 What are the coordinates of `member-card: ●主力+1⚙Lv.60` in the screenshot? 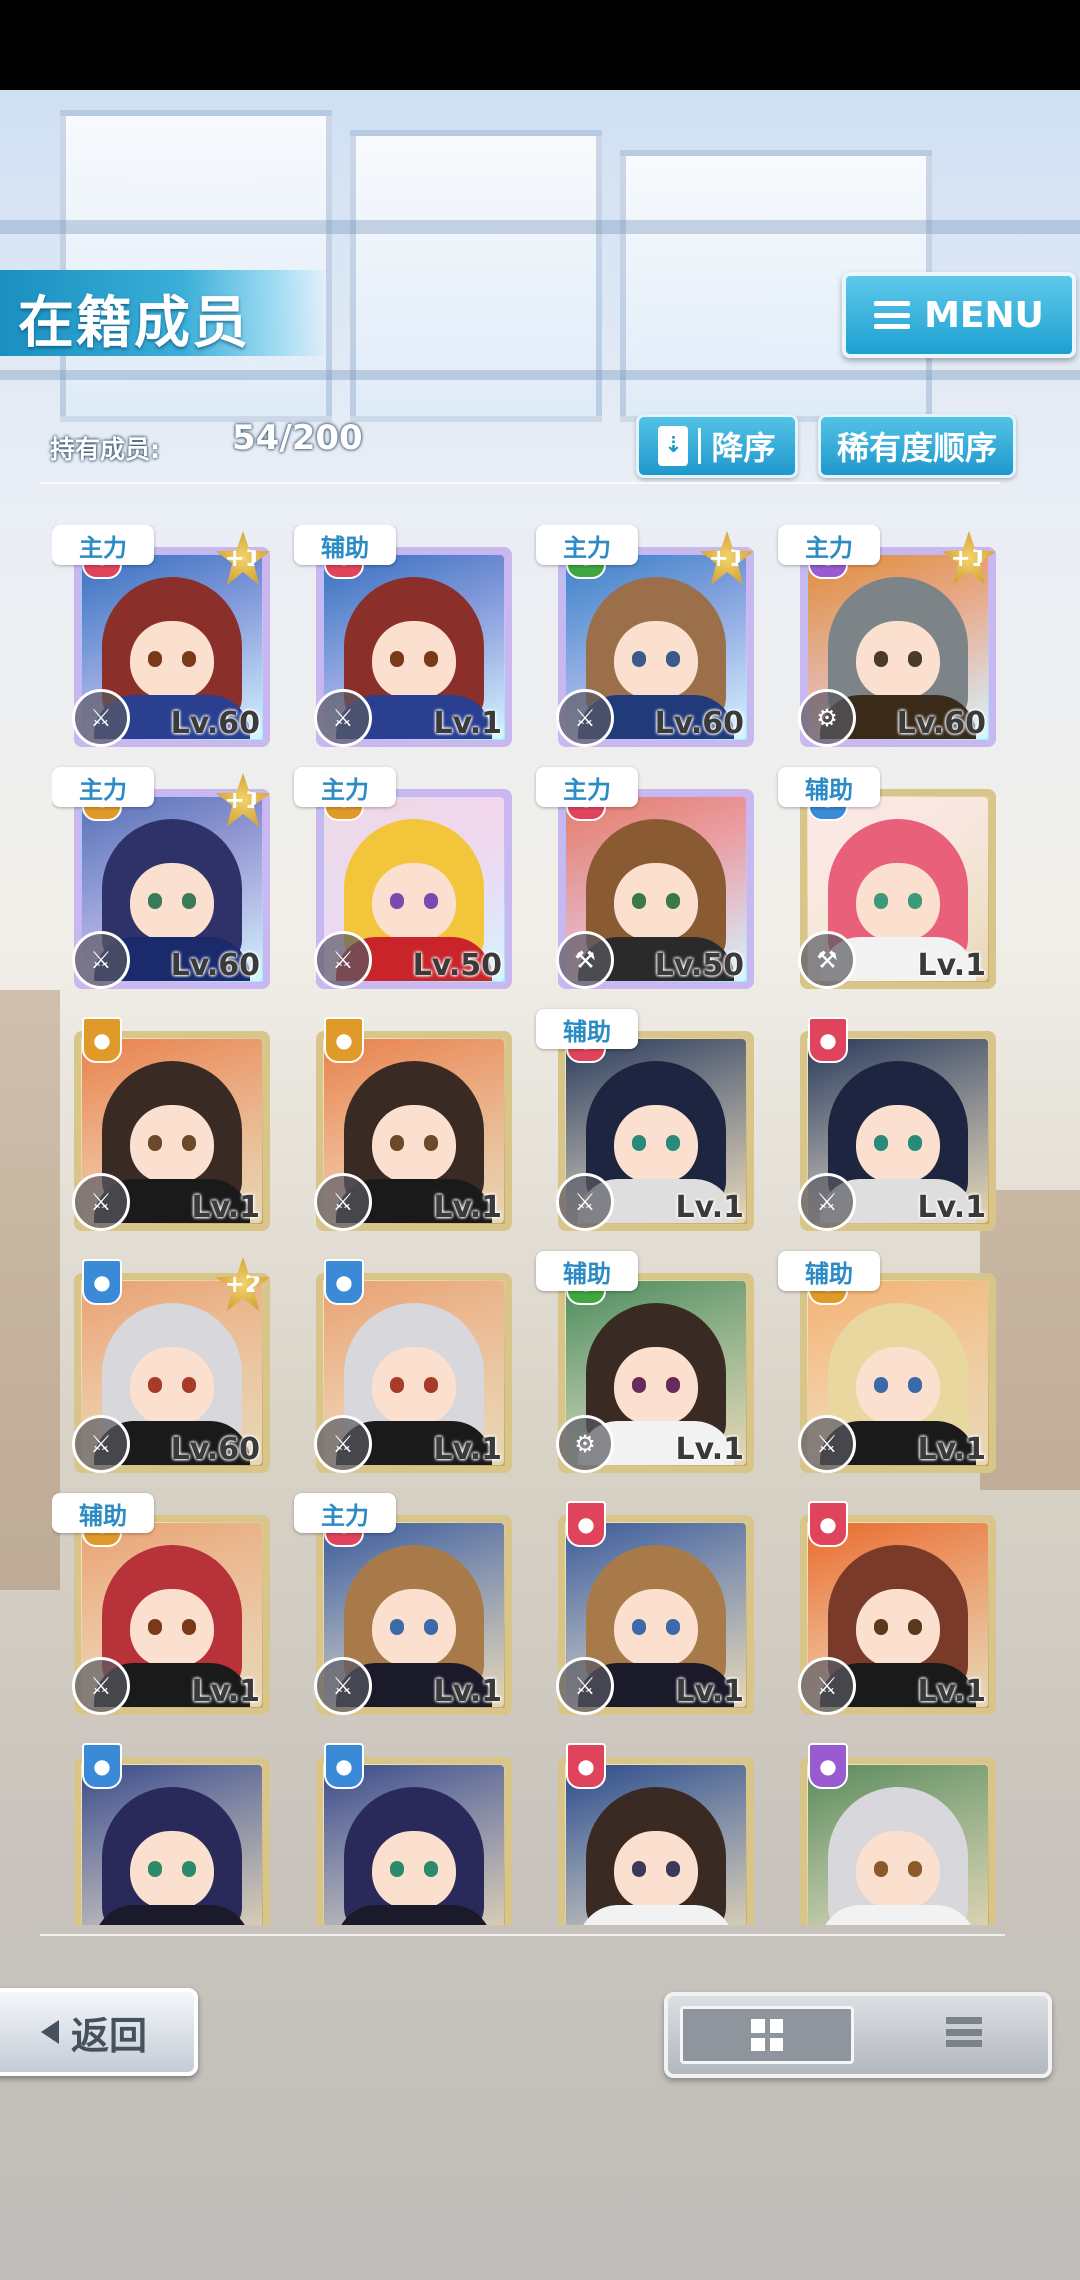 It's located at (889, 636).